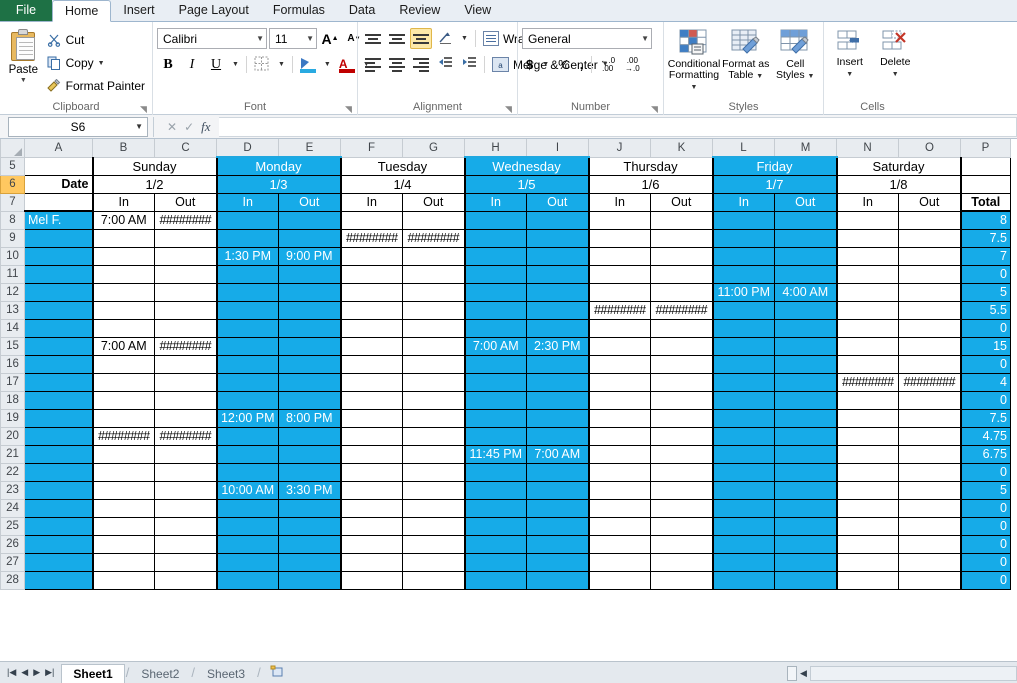 The image size is (1017, 683). I want to click on font-color-button: A, so click(347, 64).